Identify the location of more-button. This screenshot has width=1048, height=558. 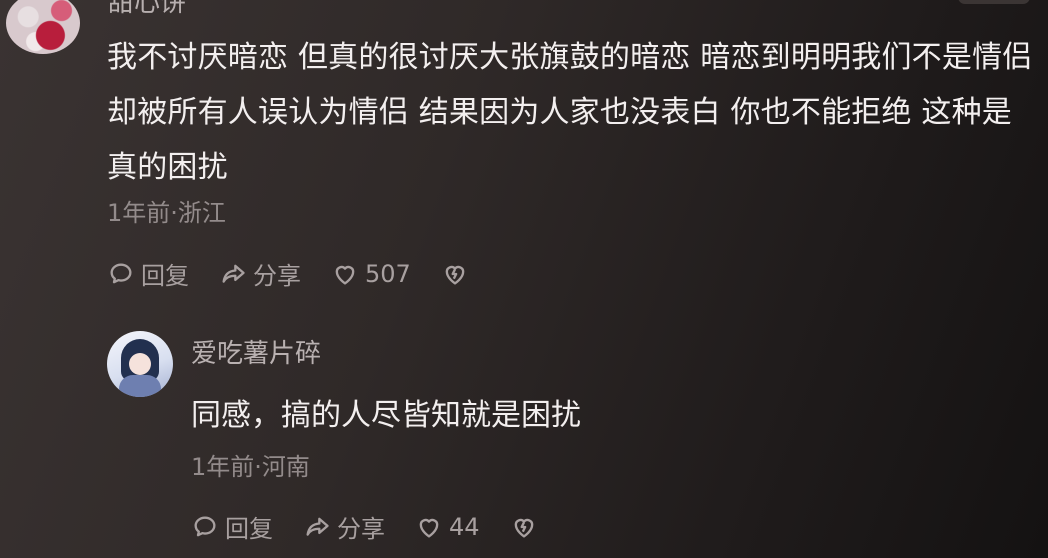
(994, 2).